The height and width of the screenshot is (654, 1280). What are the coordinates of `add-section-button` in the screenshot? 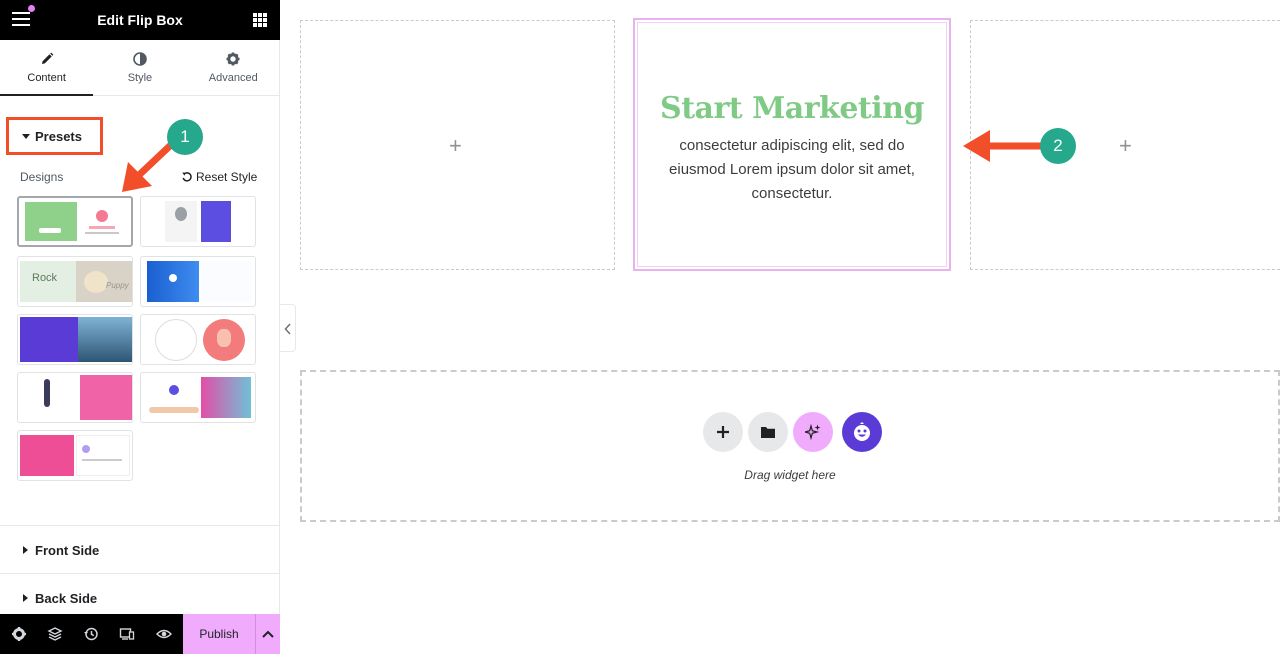 It's located at (723, 432).